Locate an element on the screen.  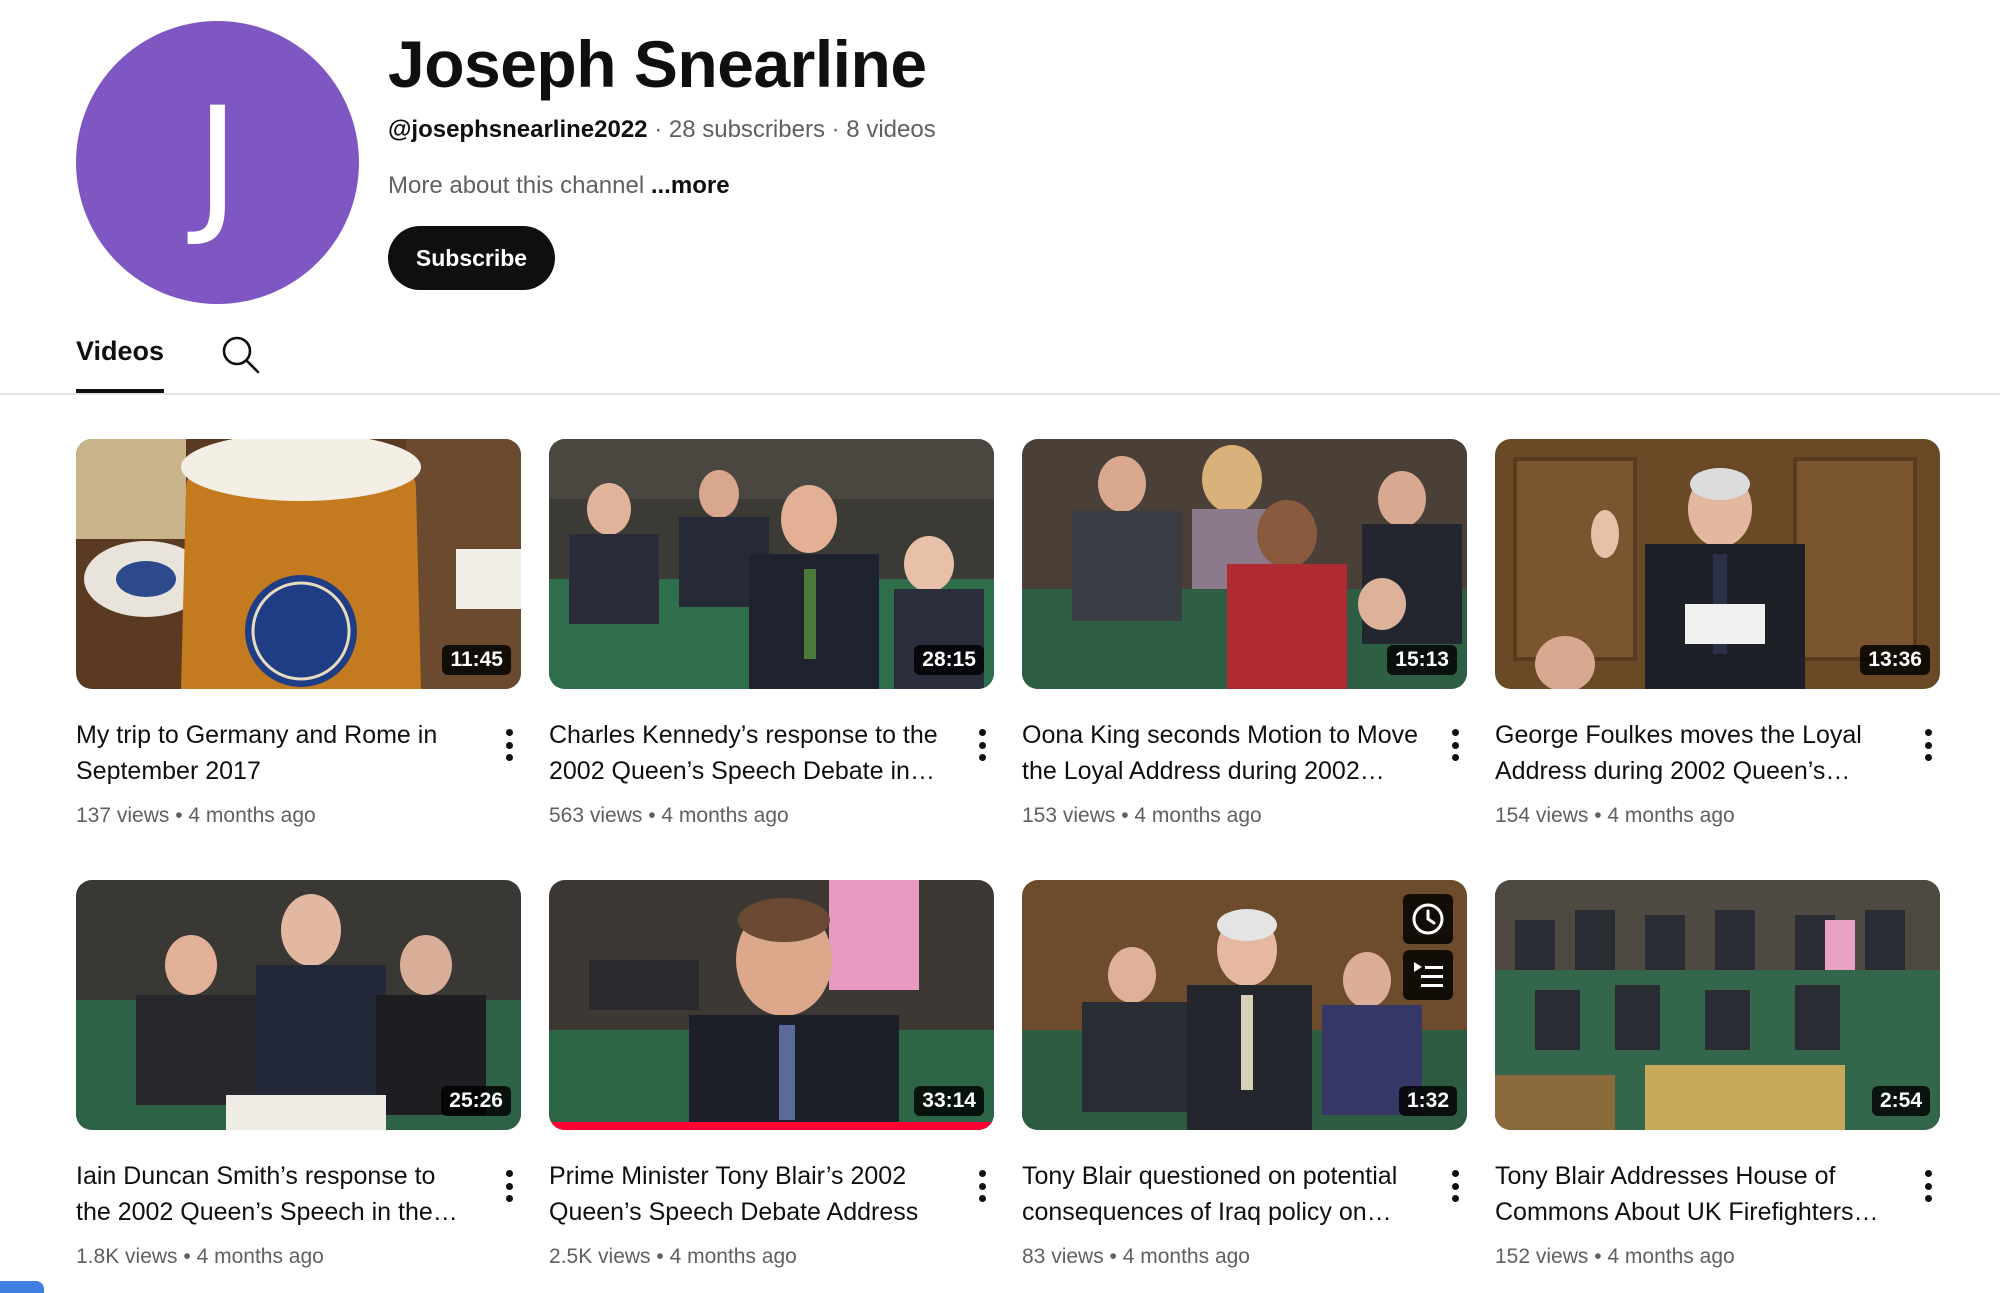
view-count: 2.5K views is located at coordinates (600, 1256).